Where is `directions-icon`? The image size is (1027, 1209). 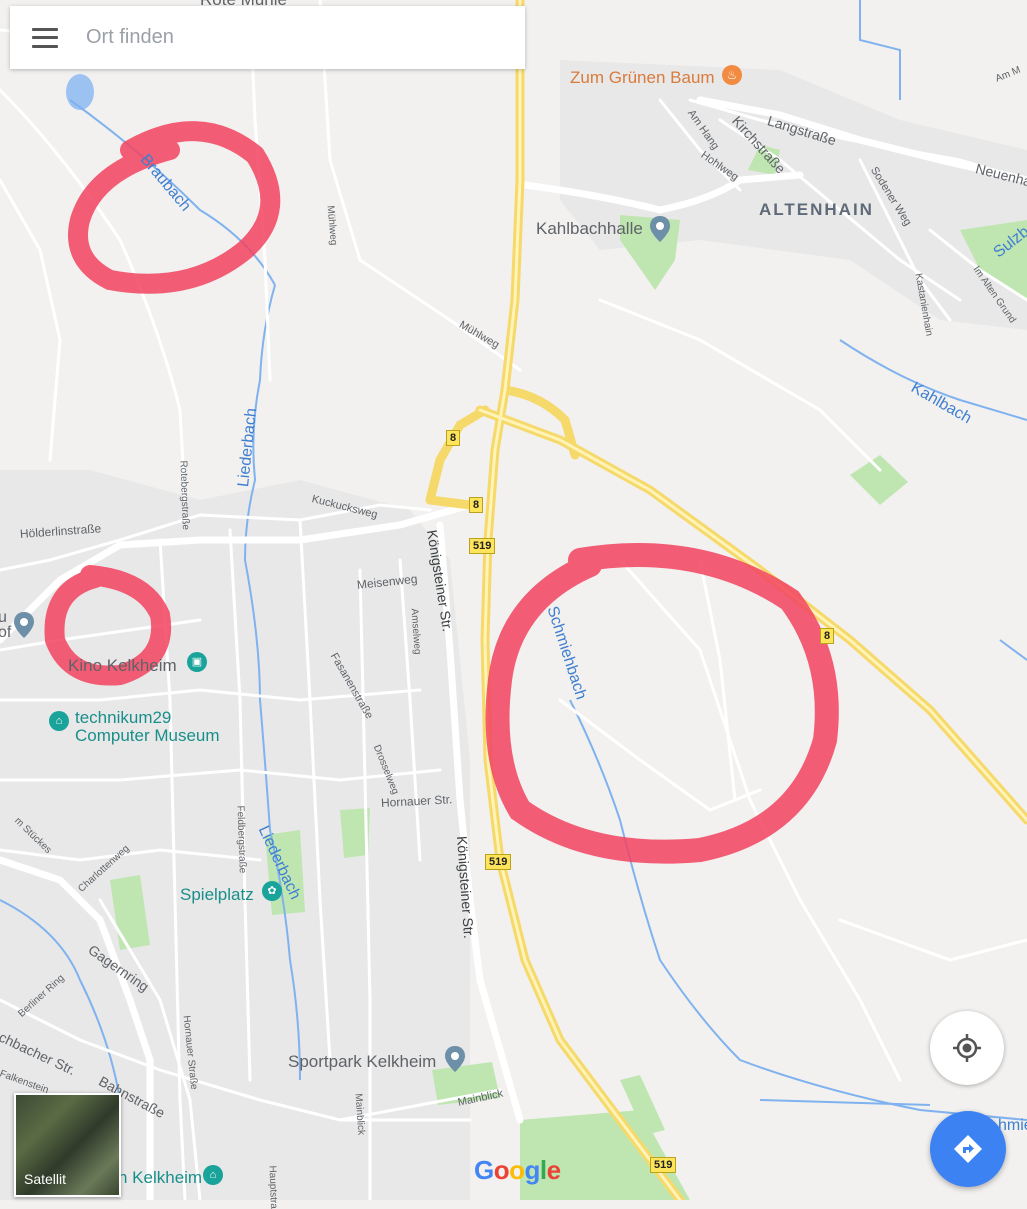 directions-icon is located at coordinates (968, 1149).